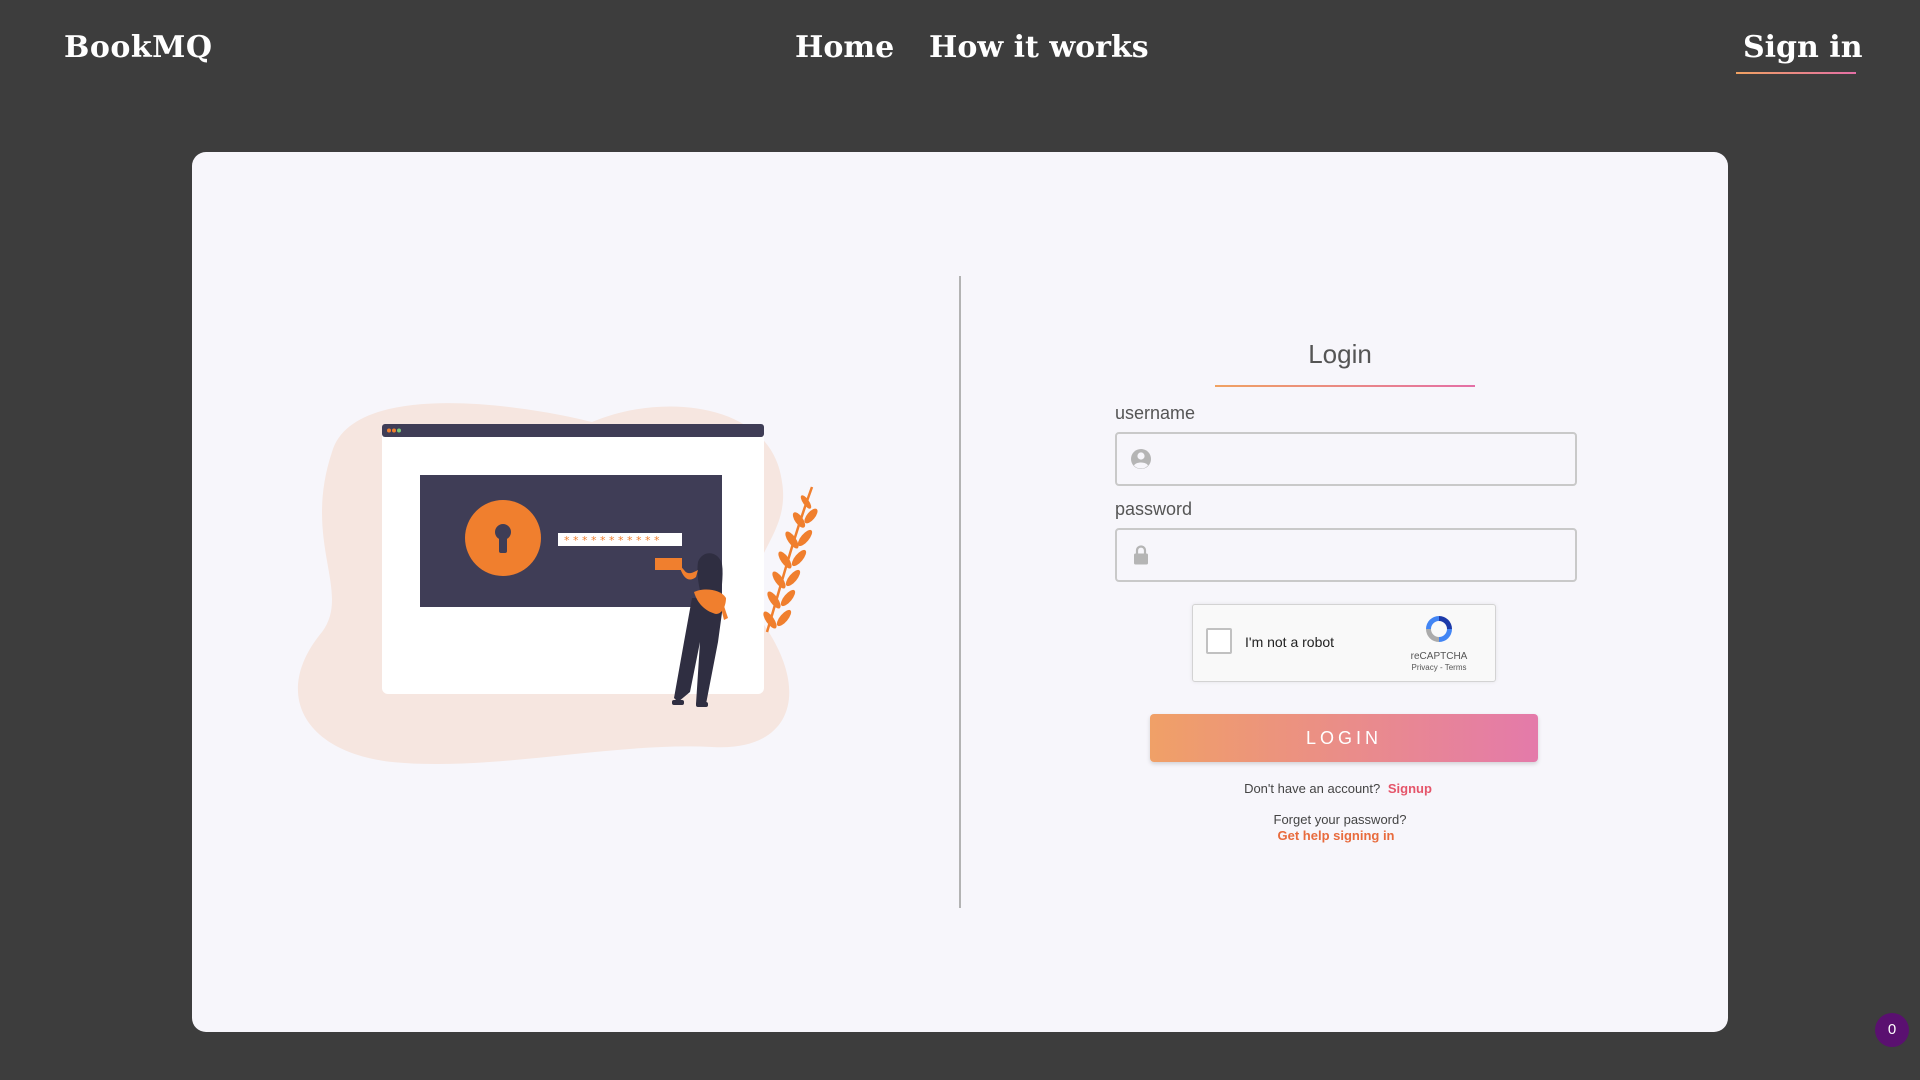  Describe the element at coordinates (1155, 413) in the screenshot. I see `username-label: username` at that location.